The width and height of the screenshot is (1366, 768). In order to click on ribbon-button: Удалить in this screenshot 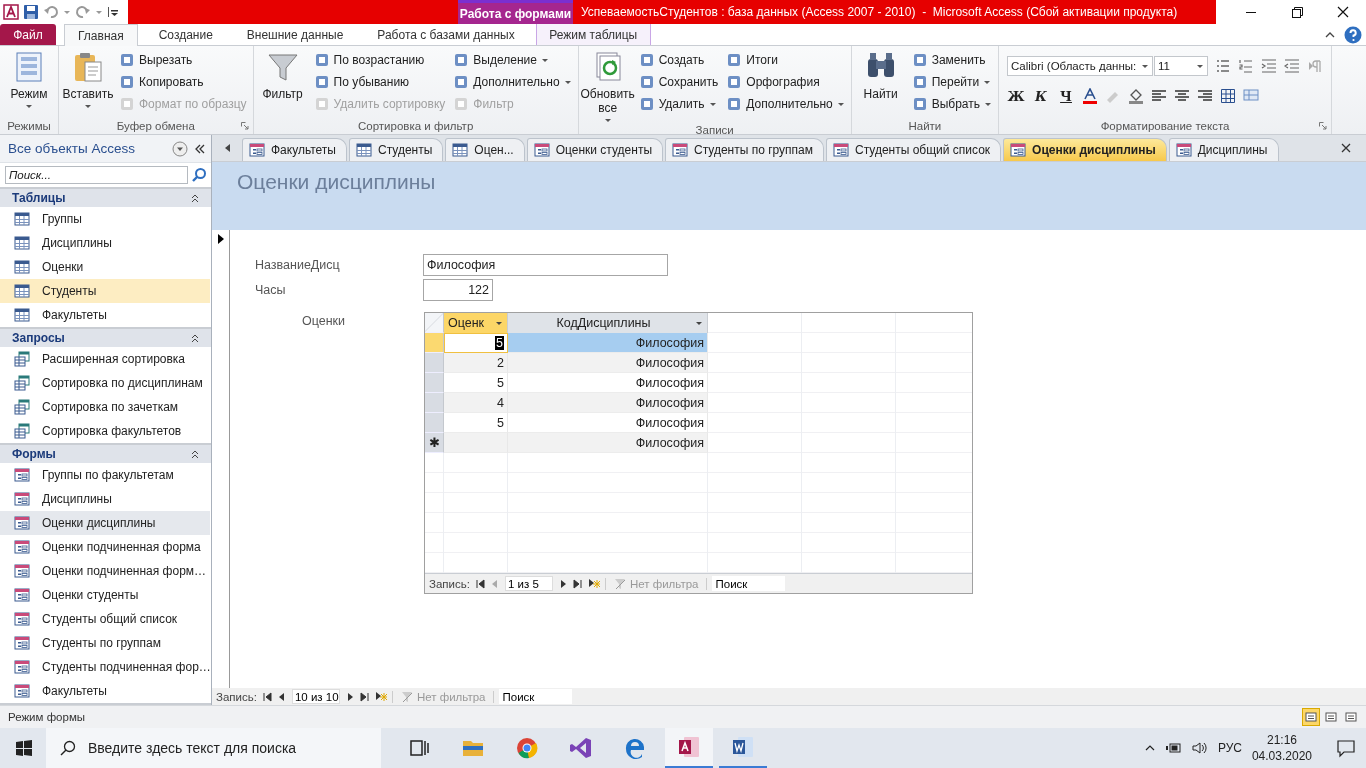, I will do `click(679, 104)`.